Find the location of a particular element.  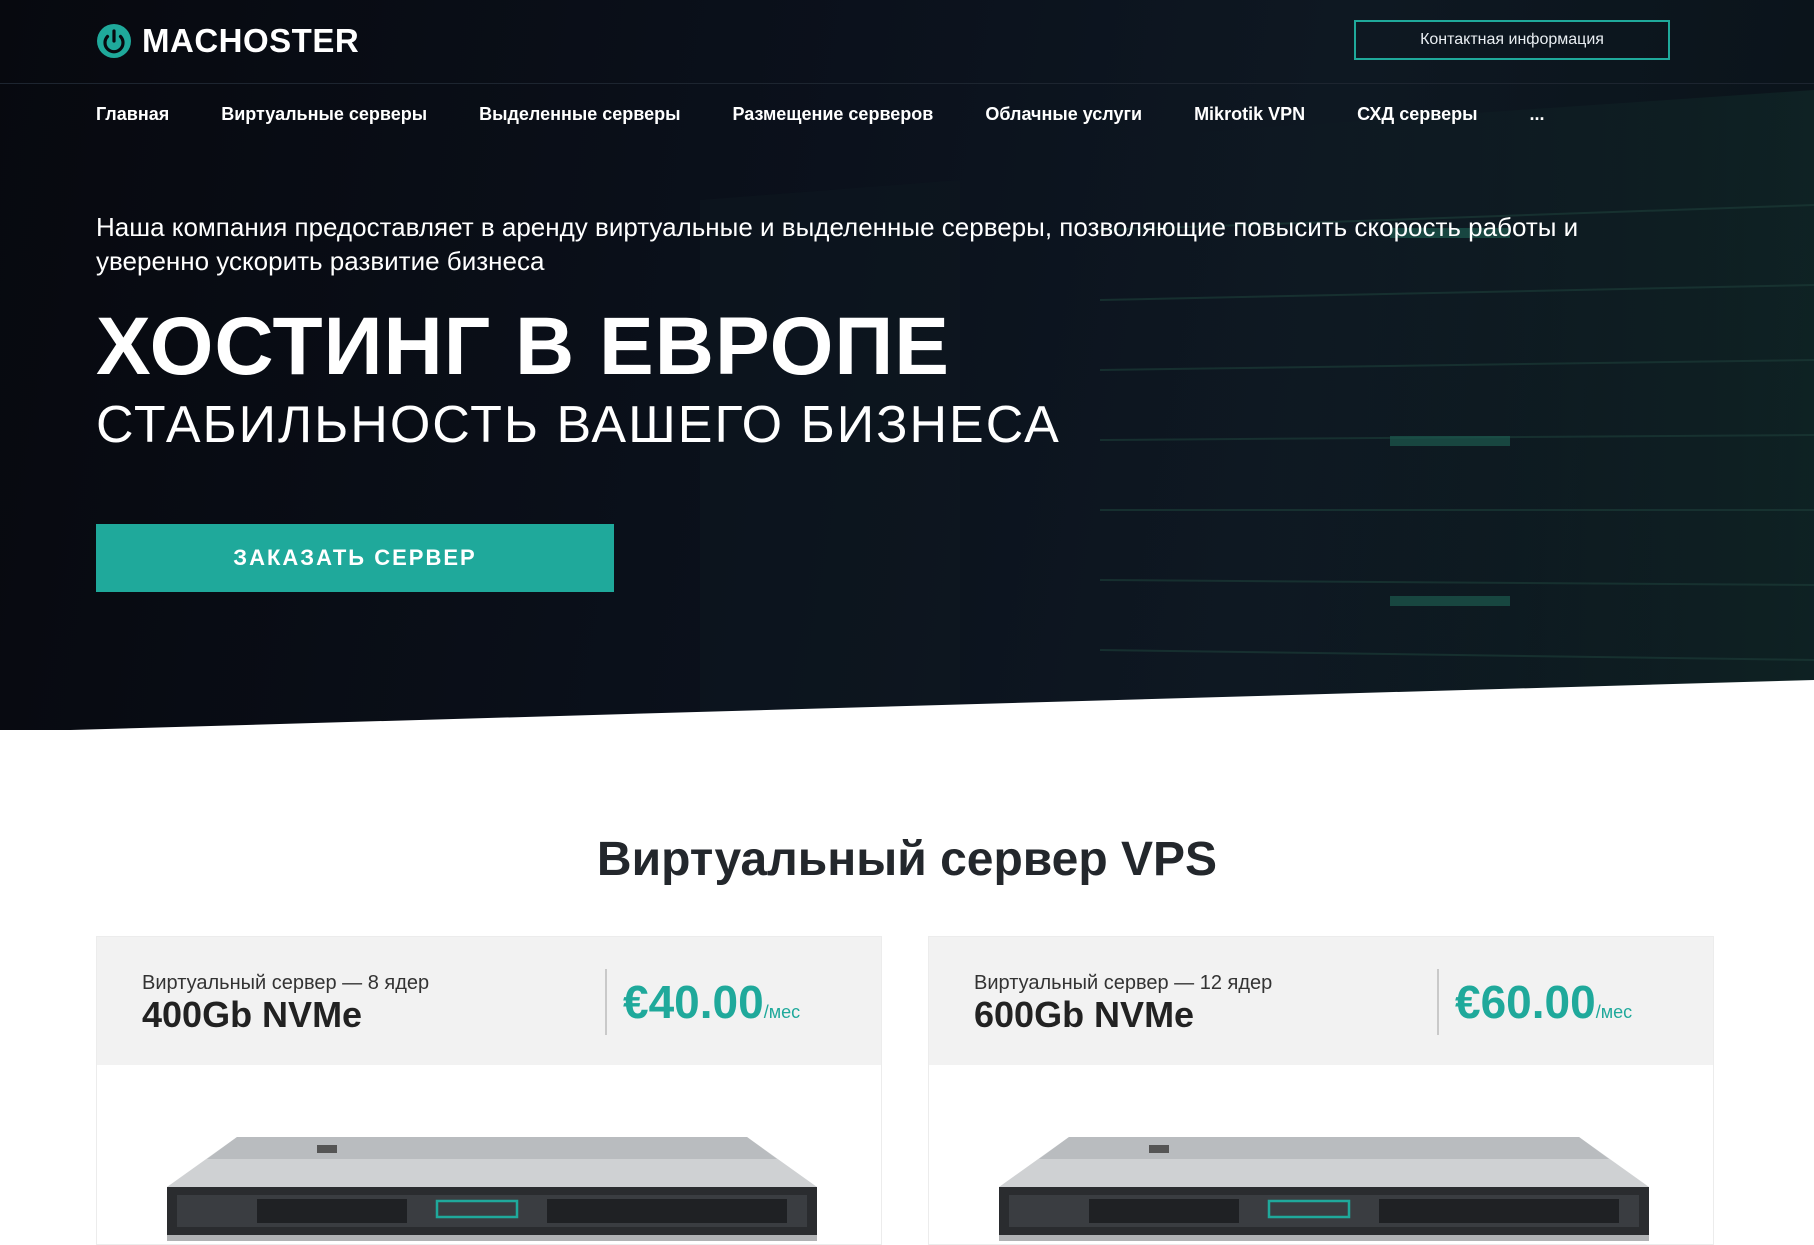

nav-item-colocation: Размещение серверов is located at coordinates (832, 114).